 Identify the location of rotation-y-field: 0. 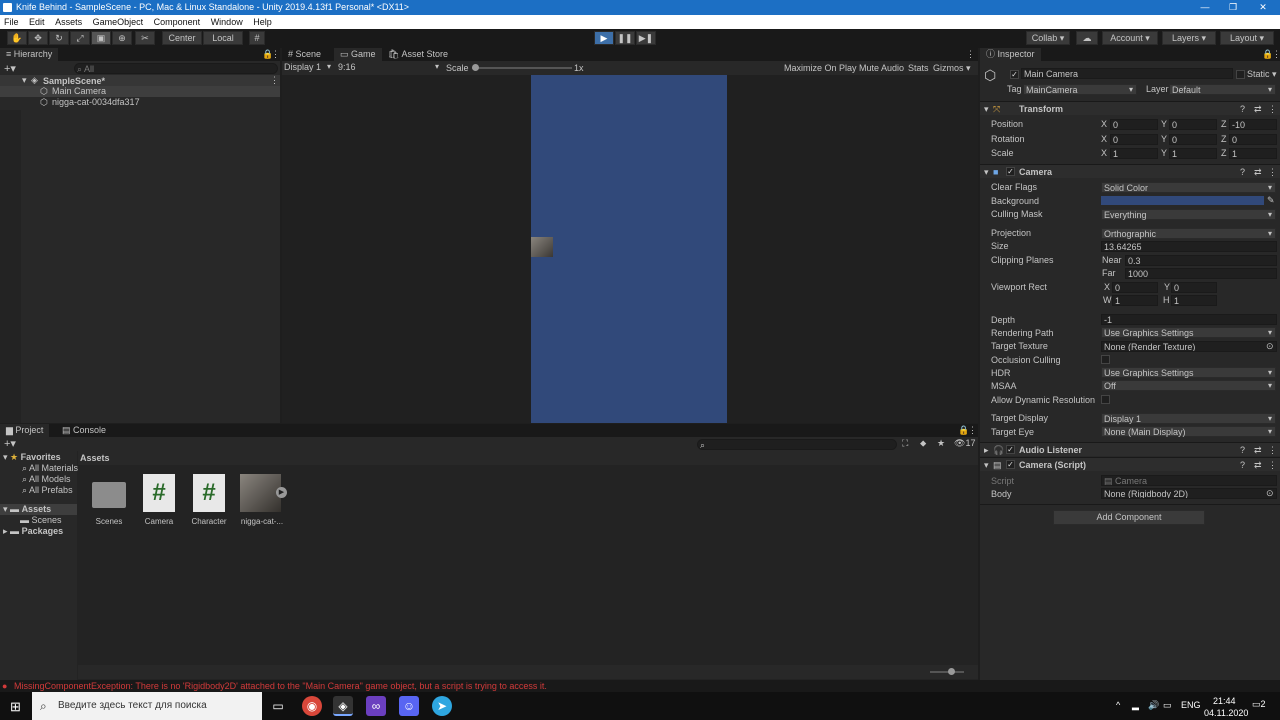
(1193, 139).